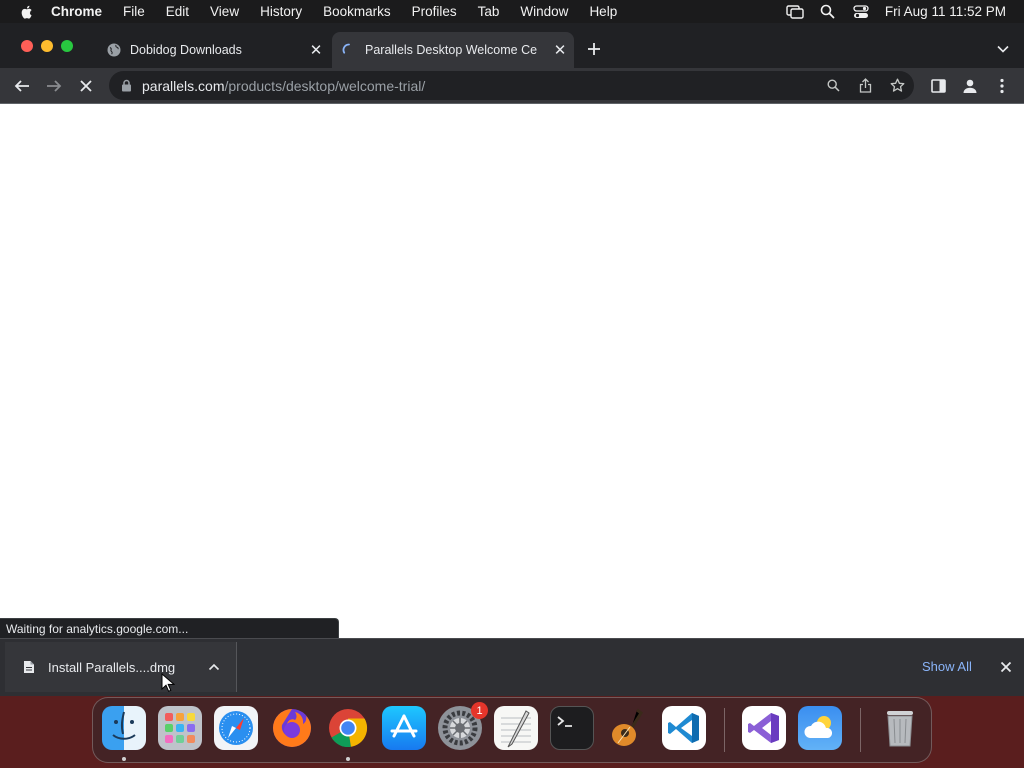 The height and width of the screenshot is (768, 1024). I want to click on chrome-menu-button, so click(1002, 86).